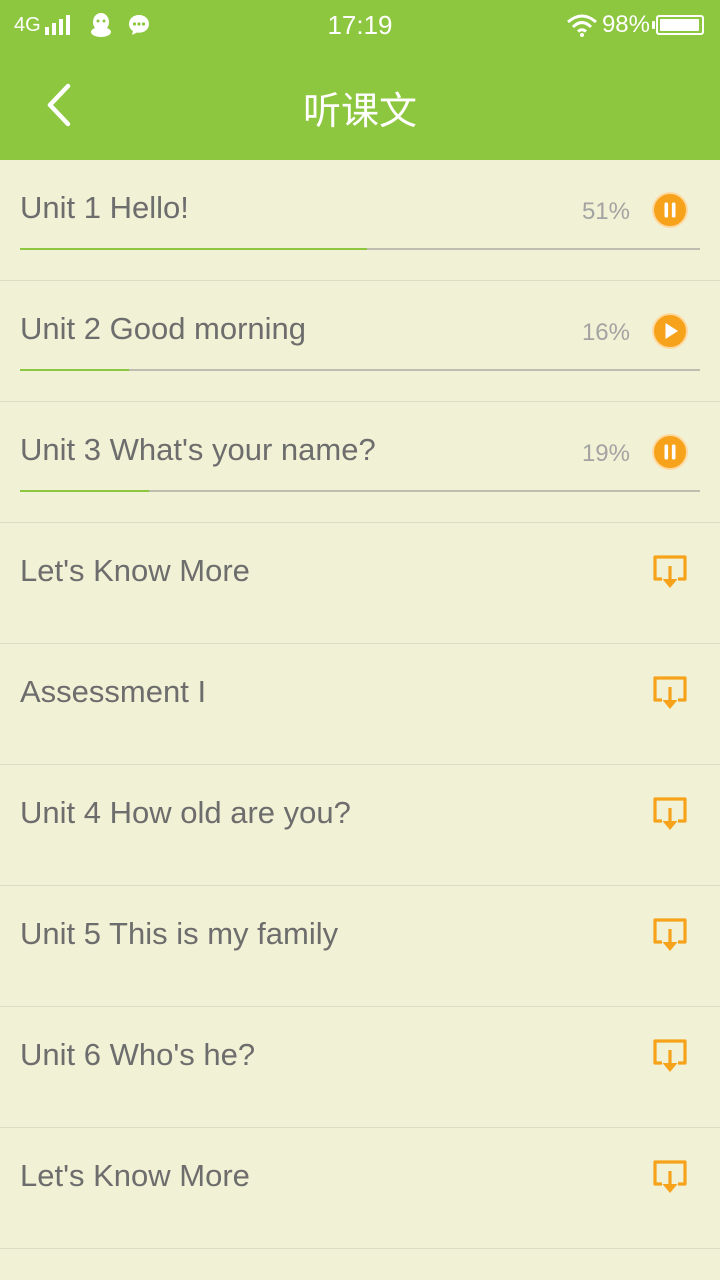 This screenshot has height=1280, width=720. I want to click on lesson-title: Unit 3 What's your name?, so click(198, 449).